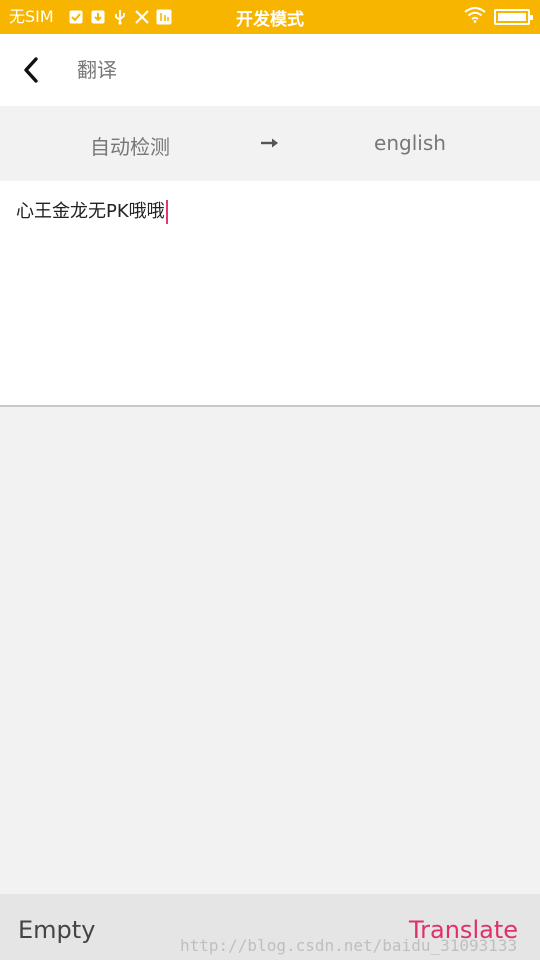  I want to click on battery-level, so click(512, 17).